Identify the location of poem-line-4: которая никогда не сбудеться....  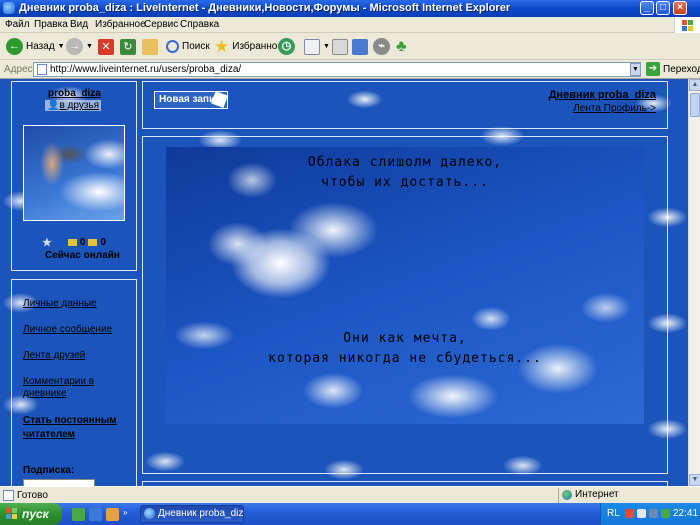
(405, 358).